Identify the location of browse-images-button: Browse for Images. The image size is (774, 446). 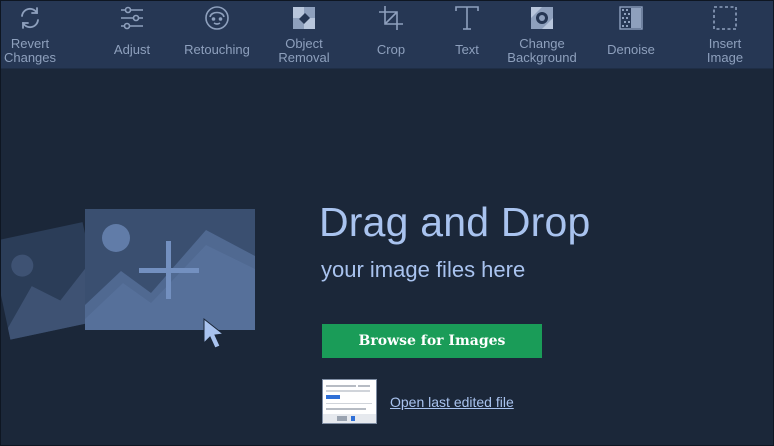
(432, 341).